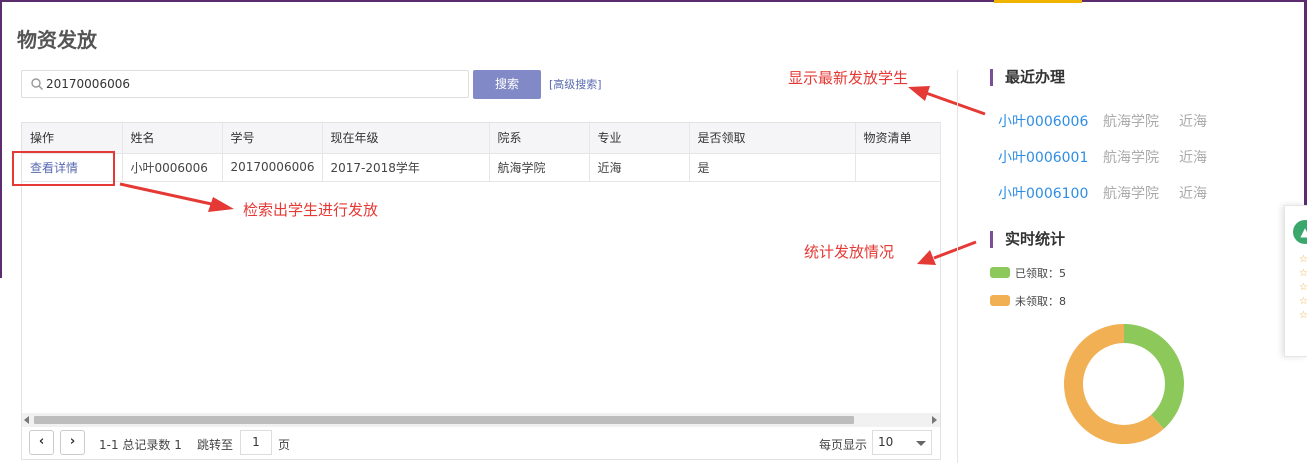 This screenshot has width=1307, height=471. Describe the element at coordinates (1043, 158) in the screenshot. I see `recent-item-name: 小叶0006001` at that location.